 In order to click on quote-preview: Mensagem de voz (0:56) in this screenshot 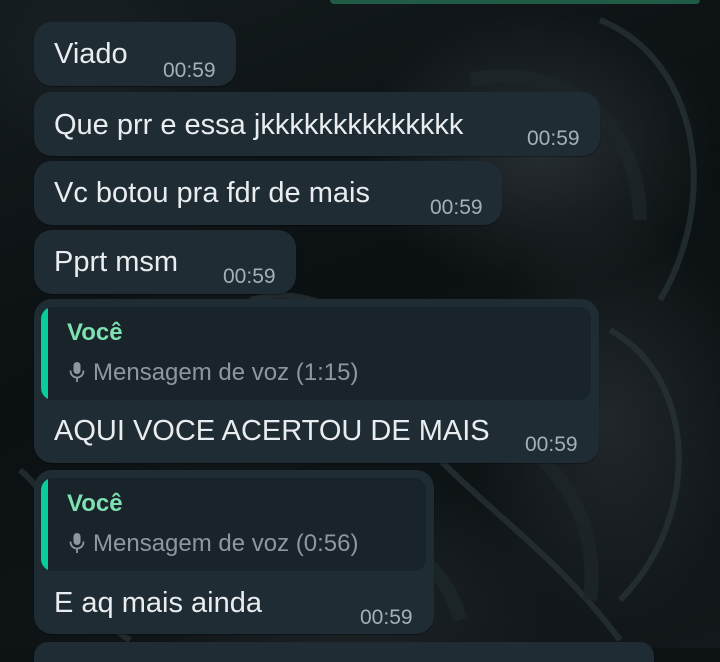, I will do `click(213, 545)`.